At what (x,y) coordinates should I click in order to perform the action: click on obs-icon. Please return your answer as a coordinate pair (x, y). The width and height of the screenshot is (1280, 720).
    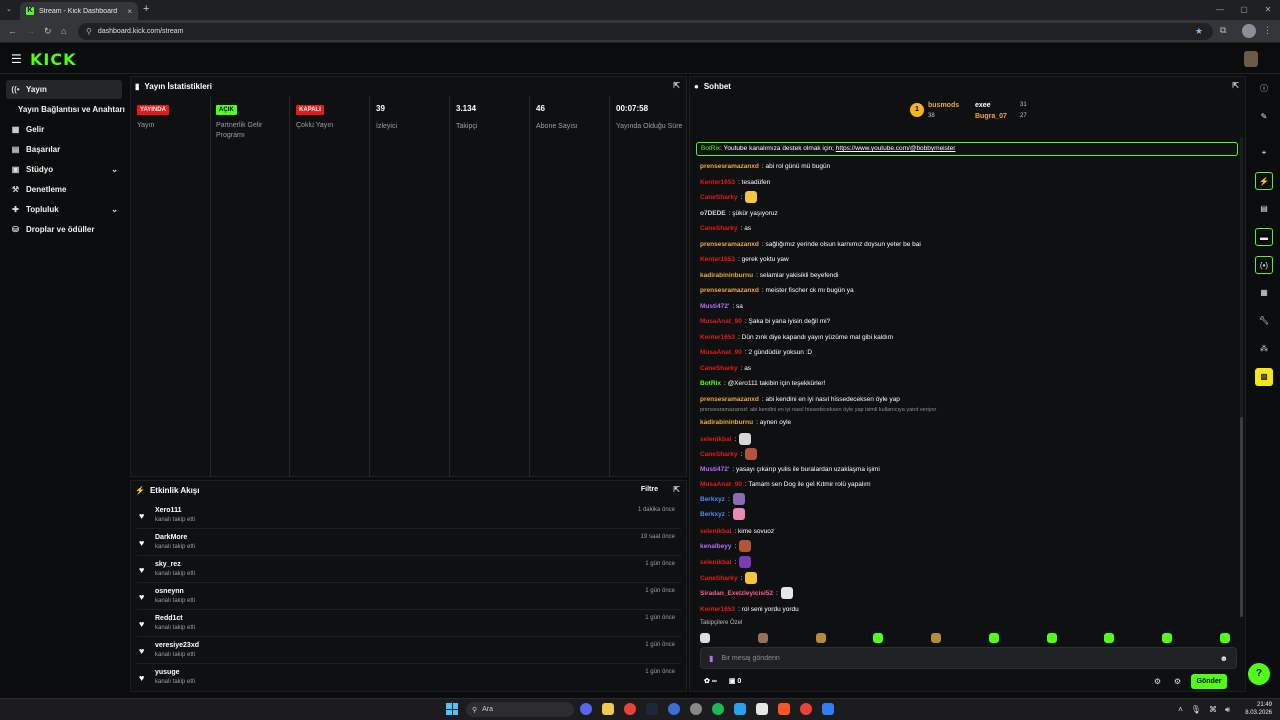
    Looking at the image, I should click on (696, 709).